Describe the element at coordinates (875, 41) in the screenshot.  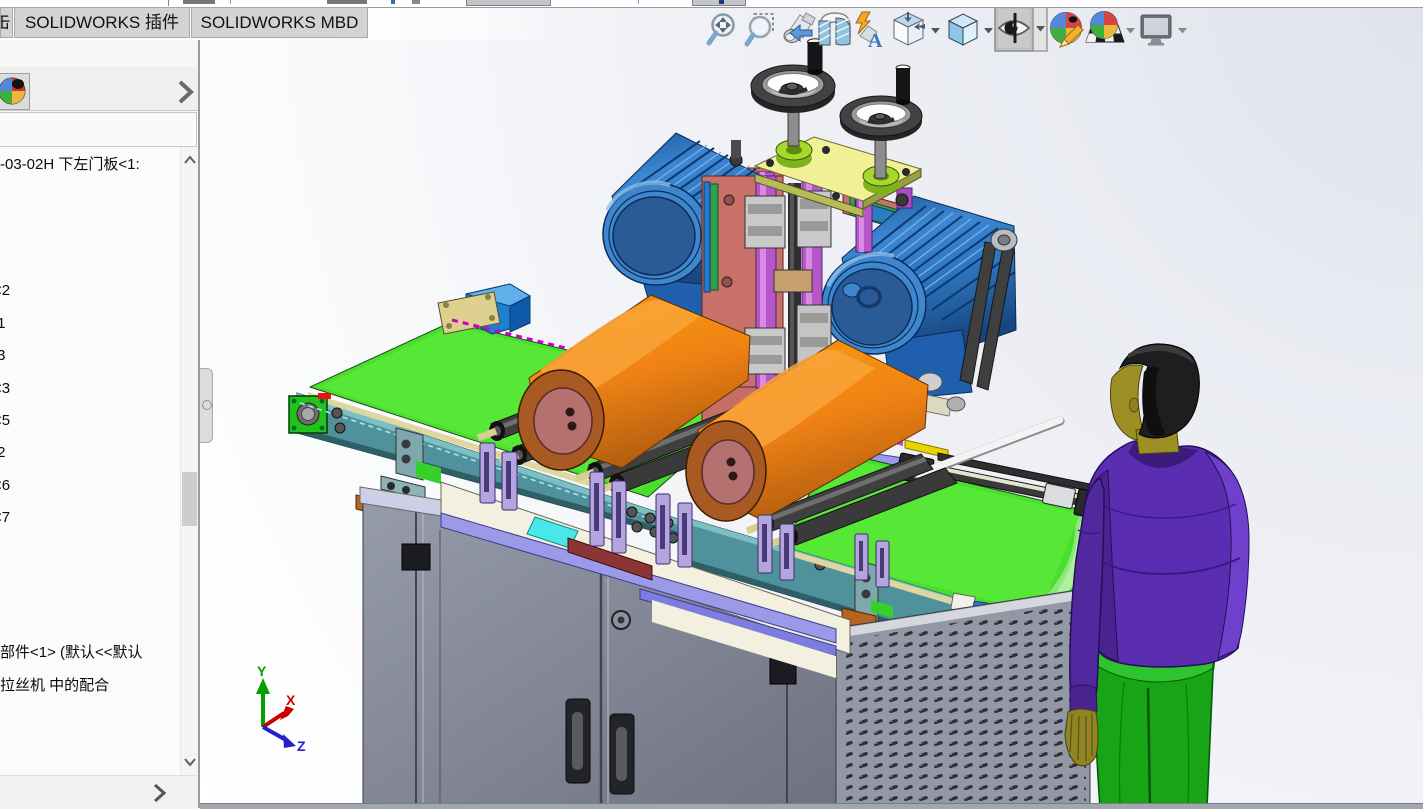
I see `svg-text: A` at that location.